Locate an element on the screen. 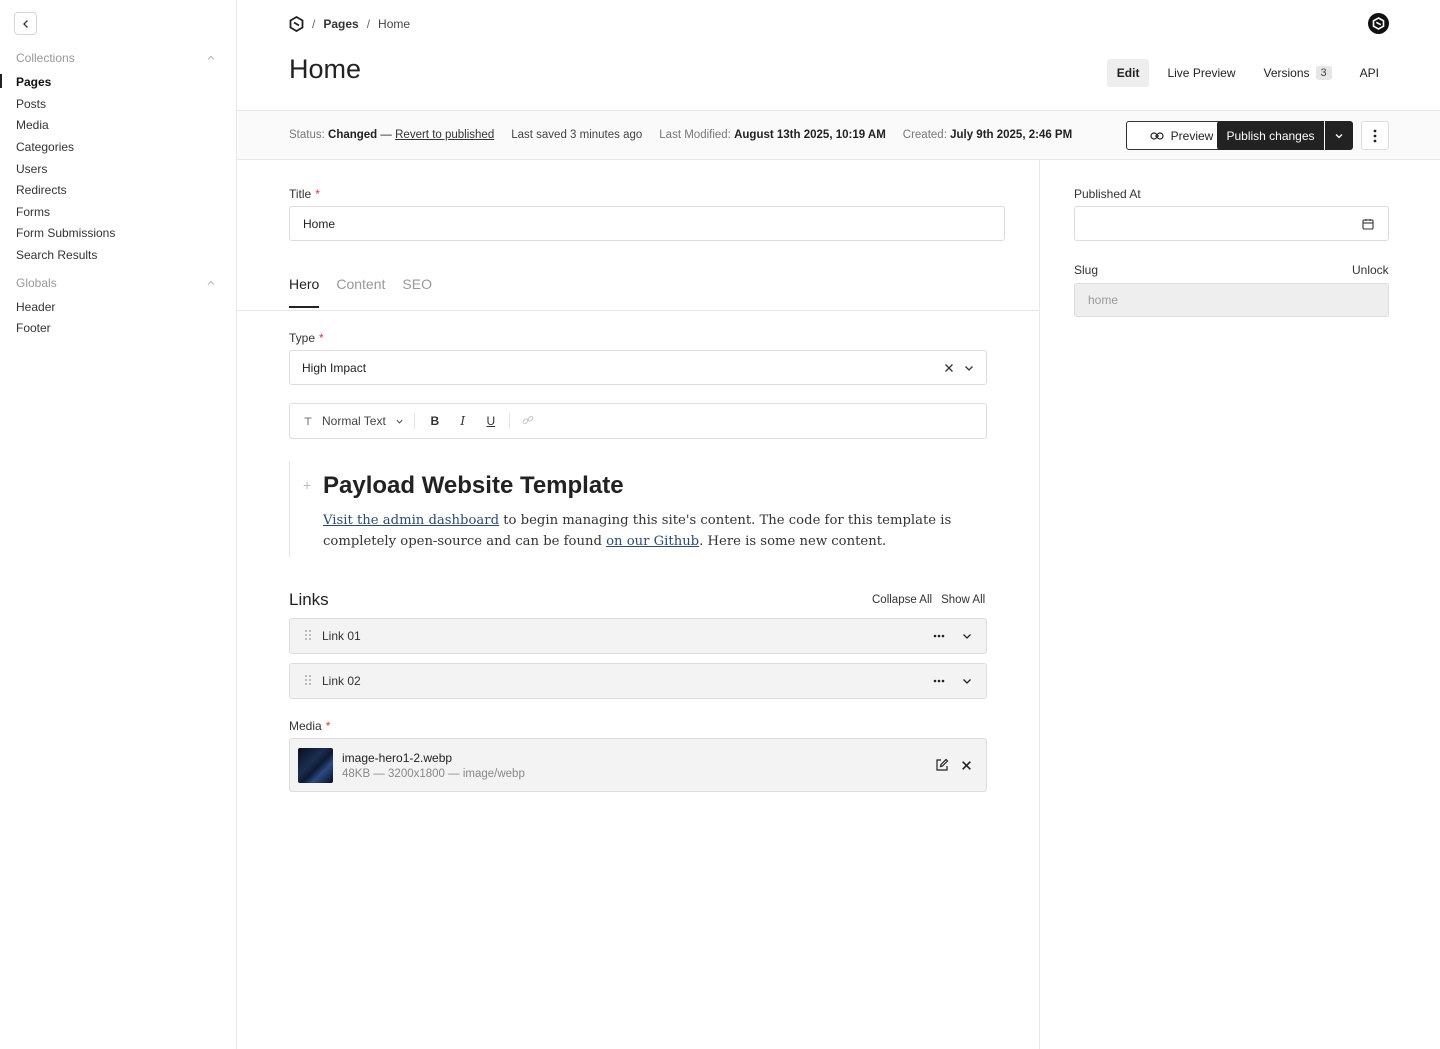 The width and height of the screenshot is (1440, 1049). collapse-sidebar-button is located at coordinates (25, 23).